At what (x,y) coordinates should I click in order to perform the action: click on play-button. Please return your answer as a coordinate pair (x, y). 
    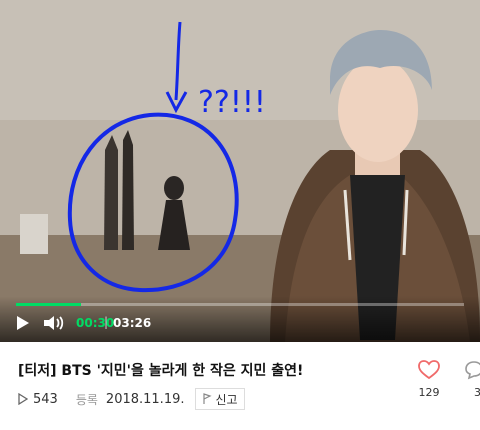
    Looking at the image, I should click on (23, 323).